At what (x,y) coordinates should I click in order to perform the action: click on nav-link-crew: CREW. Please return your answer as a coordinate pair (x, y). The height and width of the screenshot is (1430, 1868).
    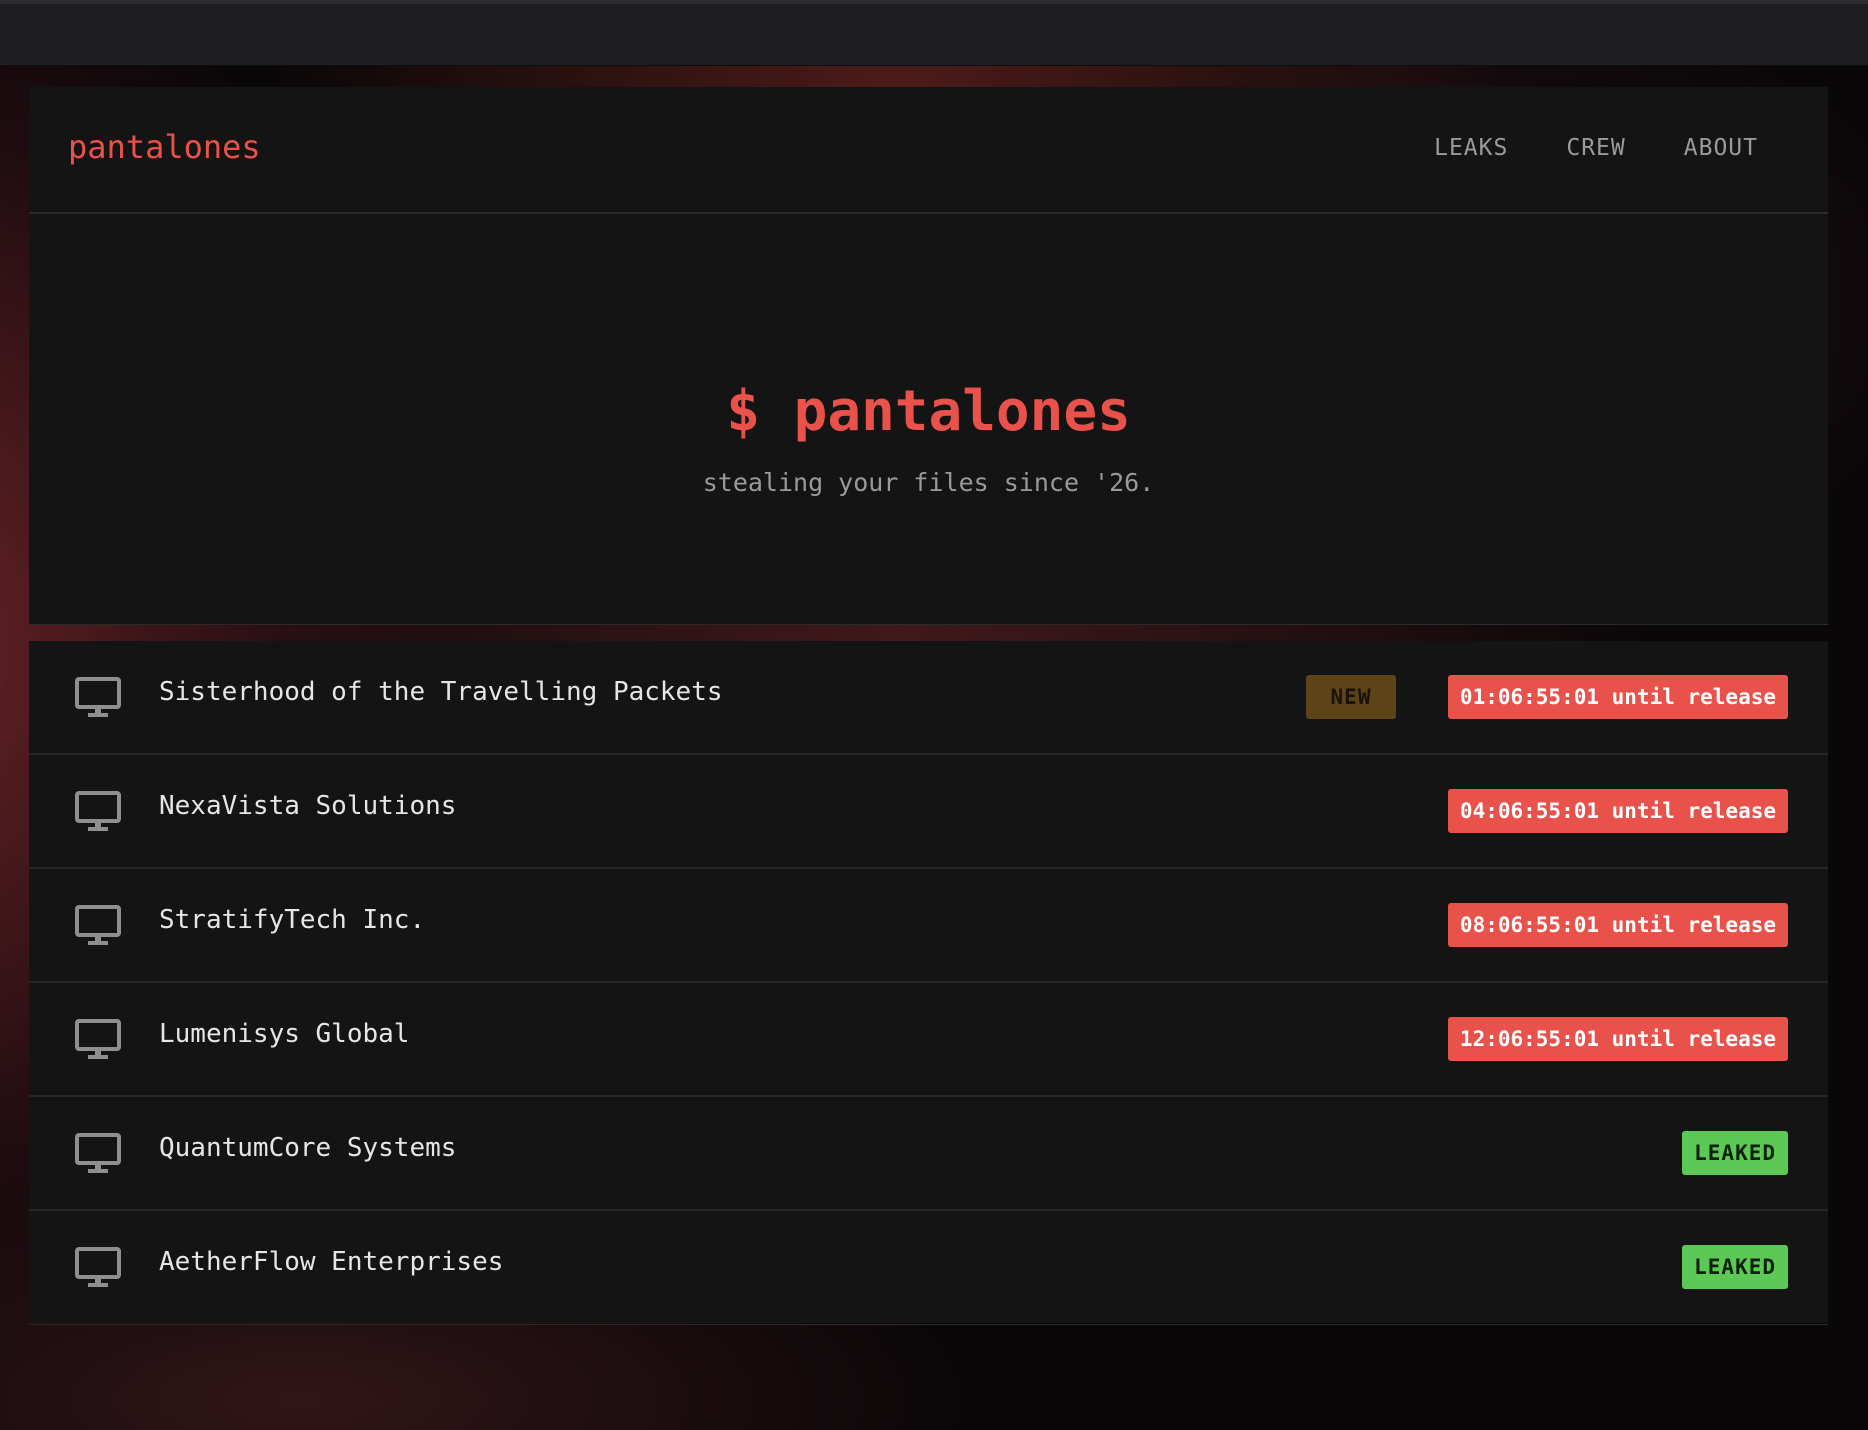
    Looking at the image, I should click on (1595, 148).